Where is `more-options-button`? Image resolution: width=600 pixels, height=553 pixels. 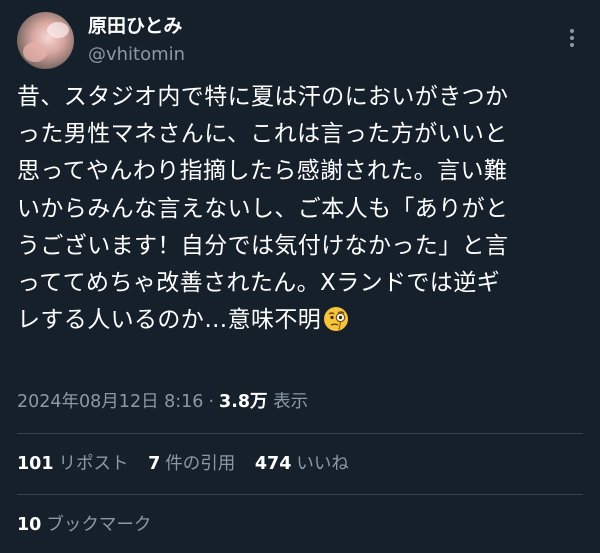
more-options-button is located at coordinates (572, 38).